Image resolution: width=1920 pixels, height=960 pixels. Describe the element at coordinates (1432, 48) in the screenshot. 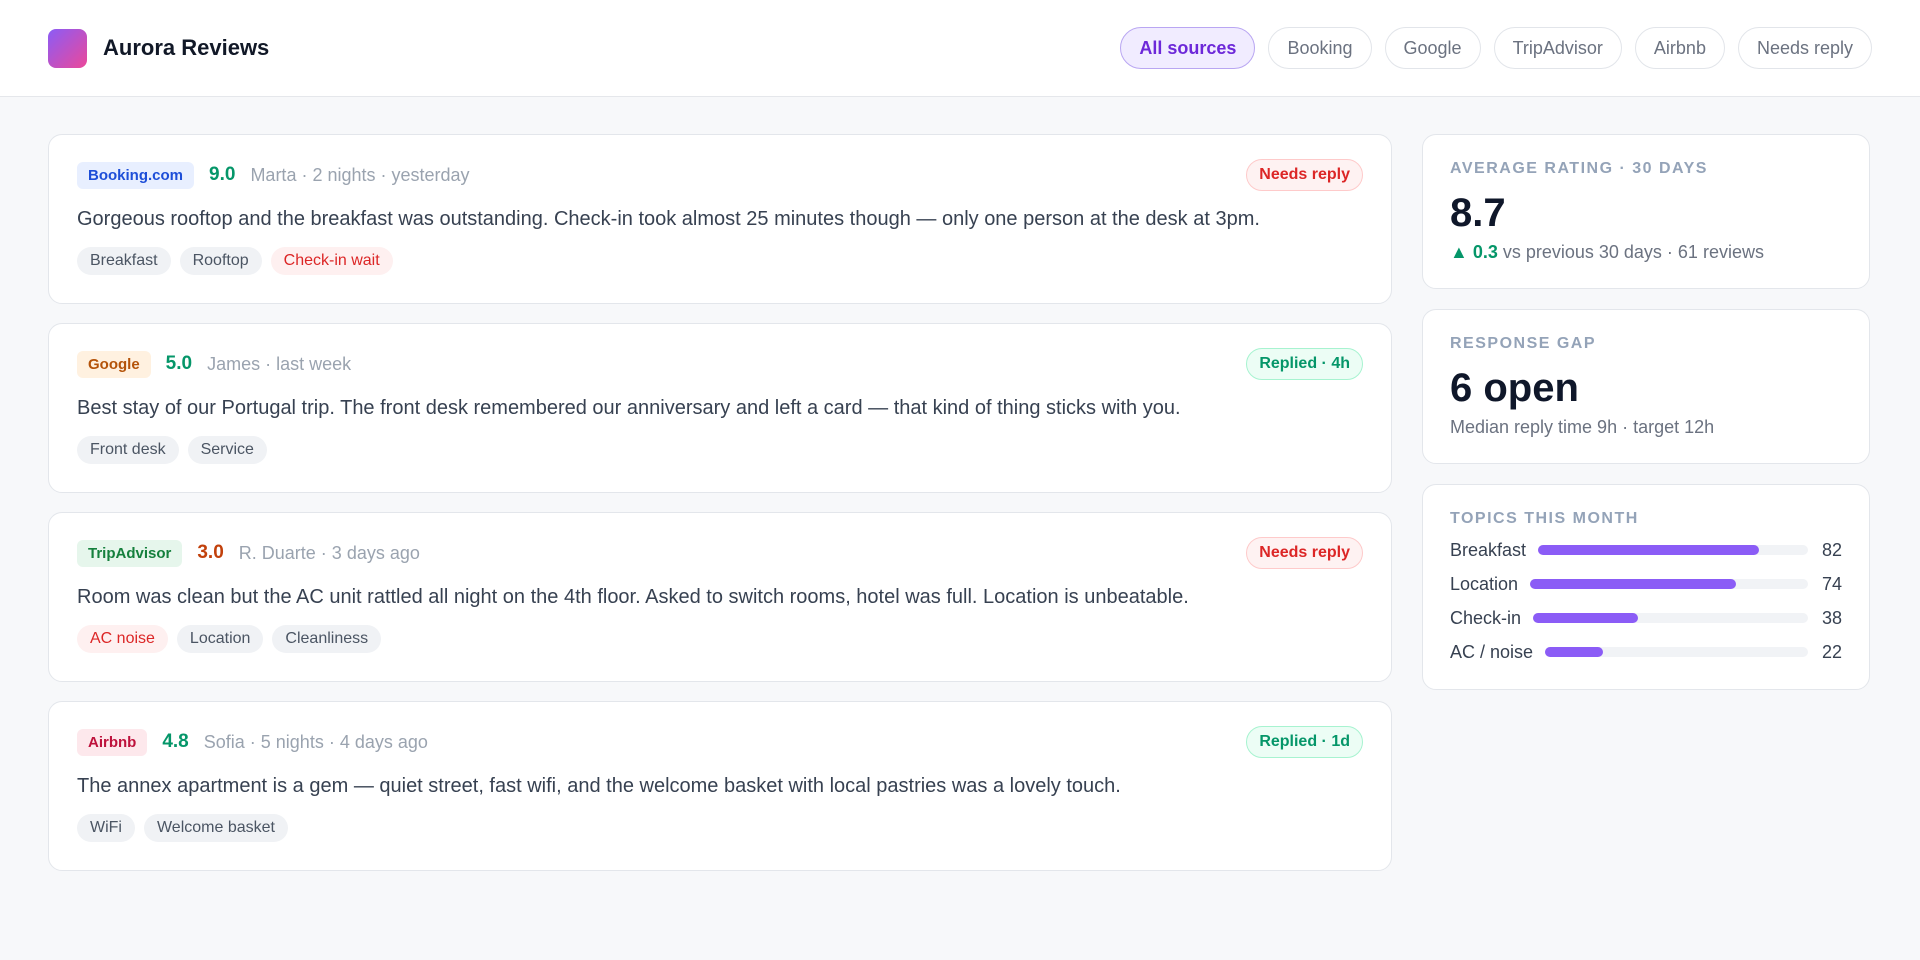

I see `filter-google: Google` at that location.